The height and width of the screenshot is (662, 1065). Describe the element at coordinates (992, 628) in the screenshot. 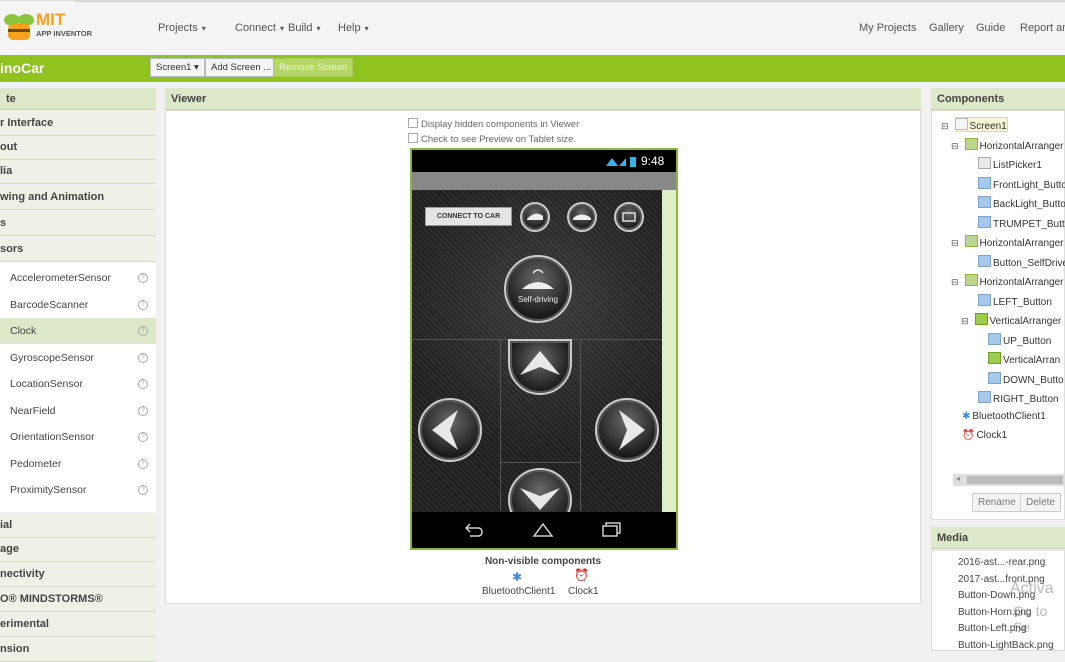

I see `media-file: Button-Left.png` at that location.